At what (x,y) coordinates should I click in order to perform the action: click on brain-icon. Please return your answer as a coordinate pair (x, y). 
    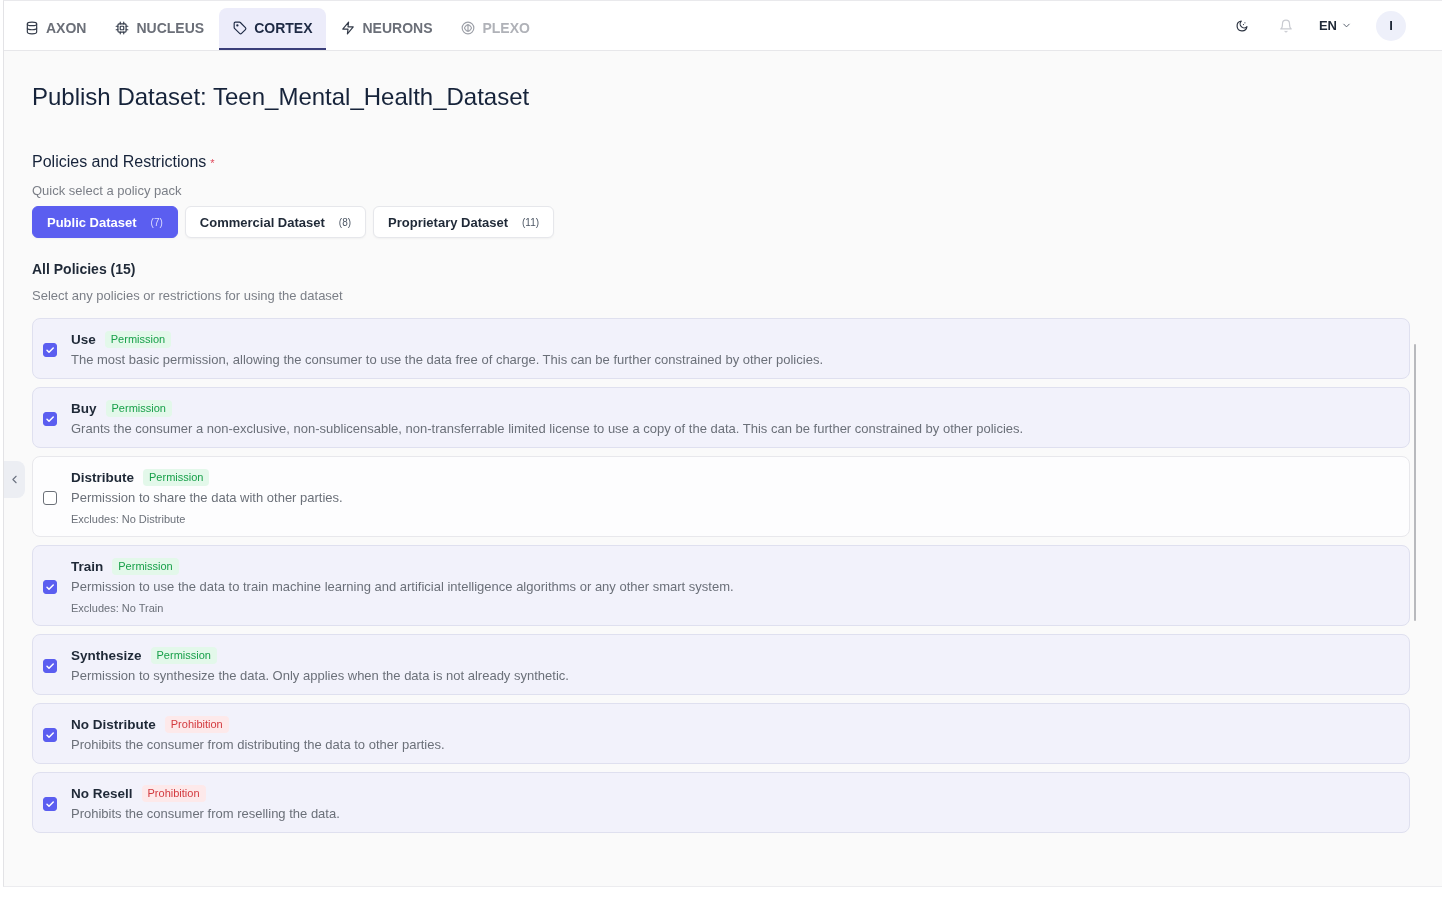
    Looking at the image, I should click on (468, 28).